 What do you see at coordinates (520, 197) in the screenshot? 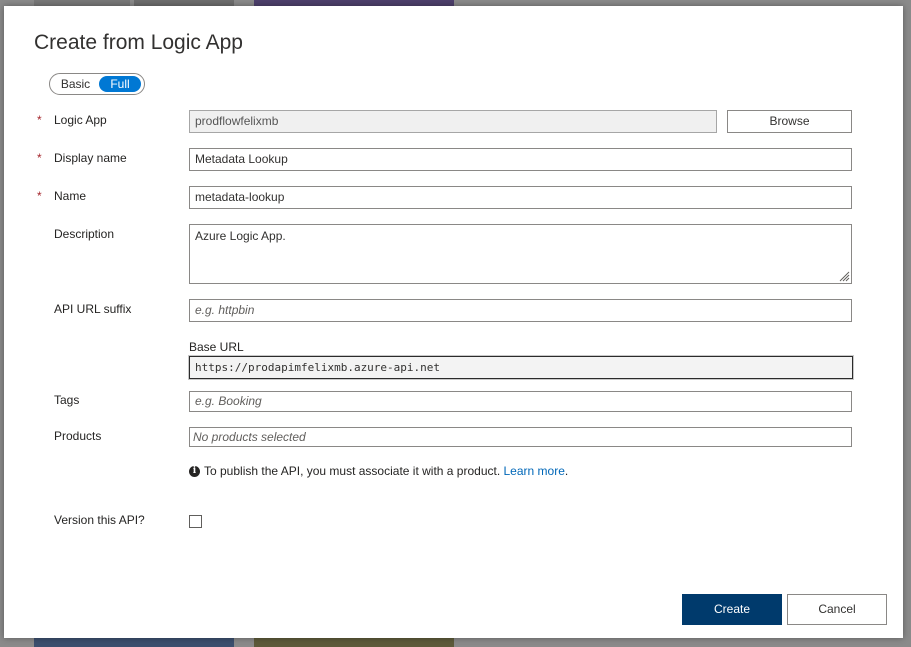
I see `name-input: metadata-lookup` at bounding box center [520, 197].